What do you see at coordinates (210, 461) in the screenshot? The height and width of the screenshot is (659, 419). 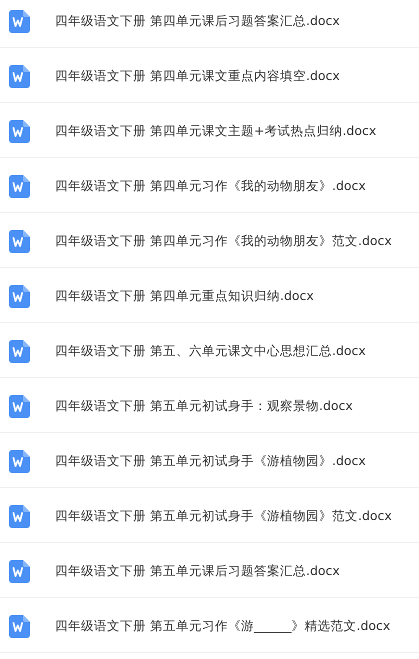 I see `file-name: 四年级语文下册 第五单元初试身手《游植物园》.docx` at bounding box center [210, 461].